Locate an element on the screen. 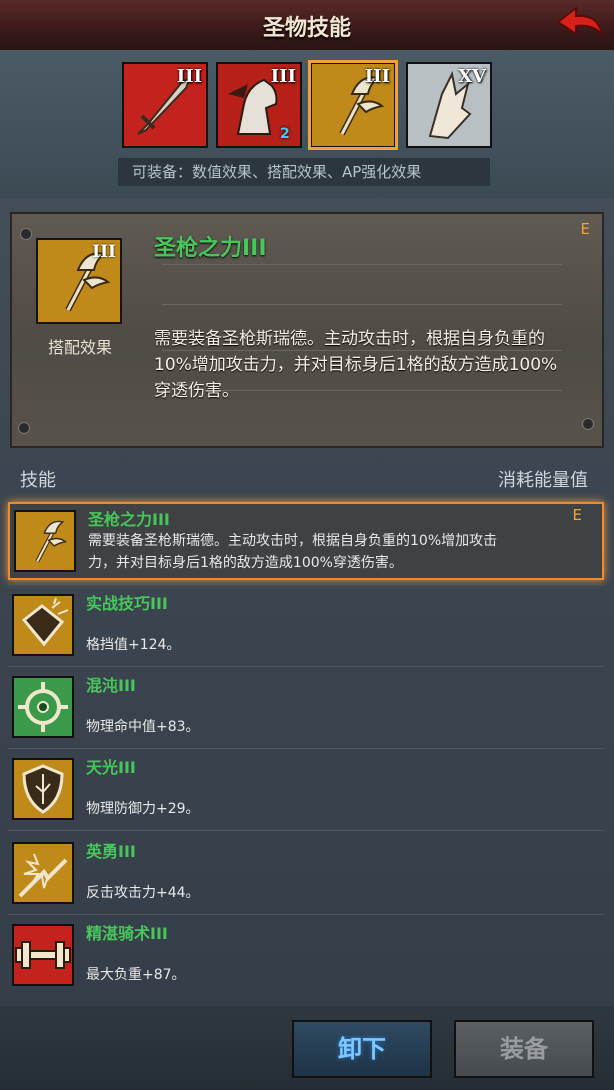 Image resolution: width=614 pixels, height=1090 pixels. skill-description: 物理防御力+29。 is located at coordinates (143, 809).